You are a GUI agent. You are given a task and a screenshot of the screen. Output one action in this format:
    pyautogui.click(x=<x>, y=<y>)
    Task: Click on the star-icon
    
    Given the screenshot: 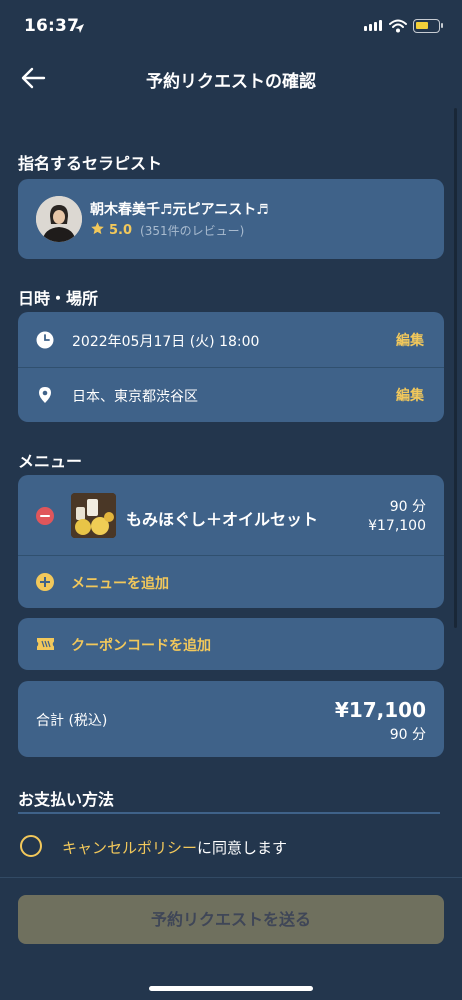 What is the action you would take?
    pyautogui.click(x=97, y=230)
    